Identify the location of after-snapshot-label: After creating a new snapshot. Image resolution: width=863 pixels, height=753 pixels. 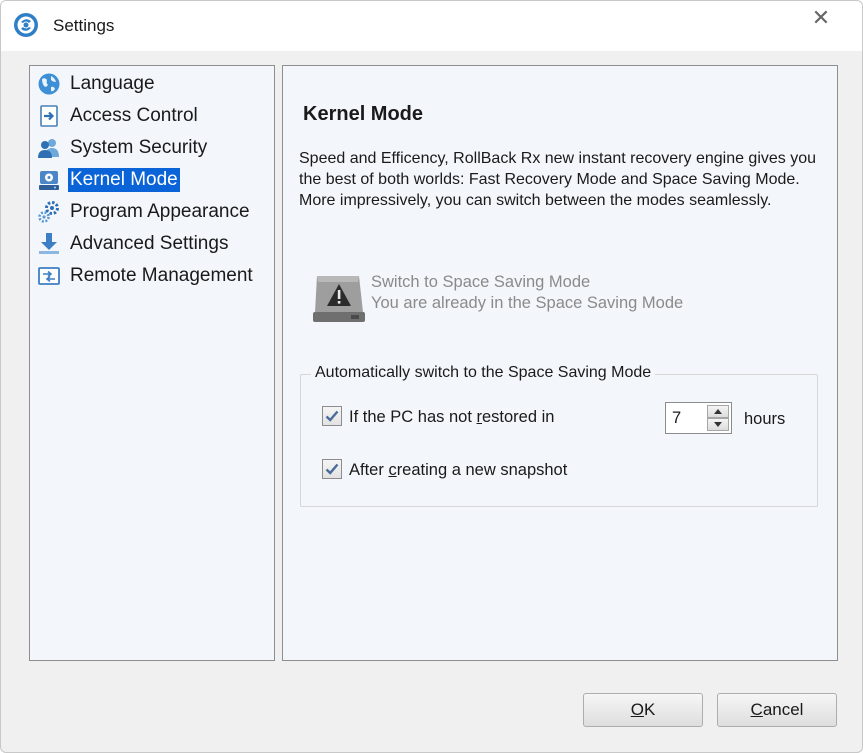
(458, 470).